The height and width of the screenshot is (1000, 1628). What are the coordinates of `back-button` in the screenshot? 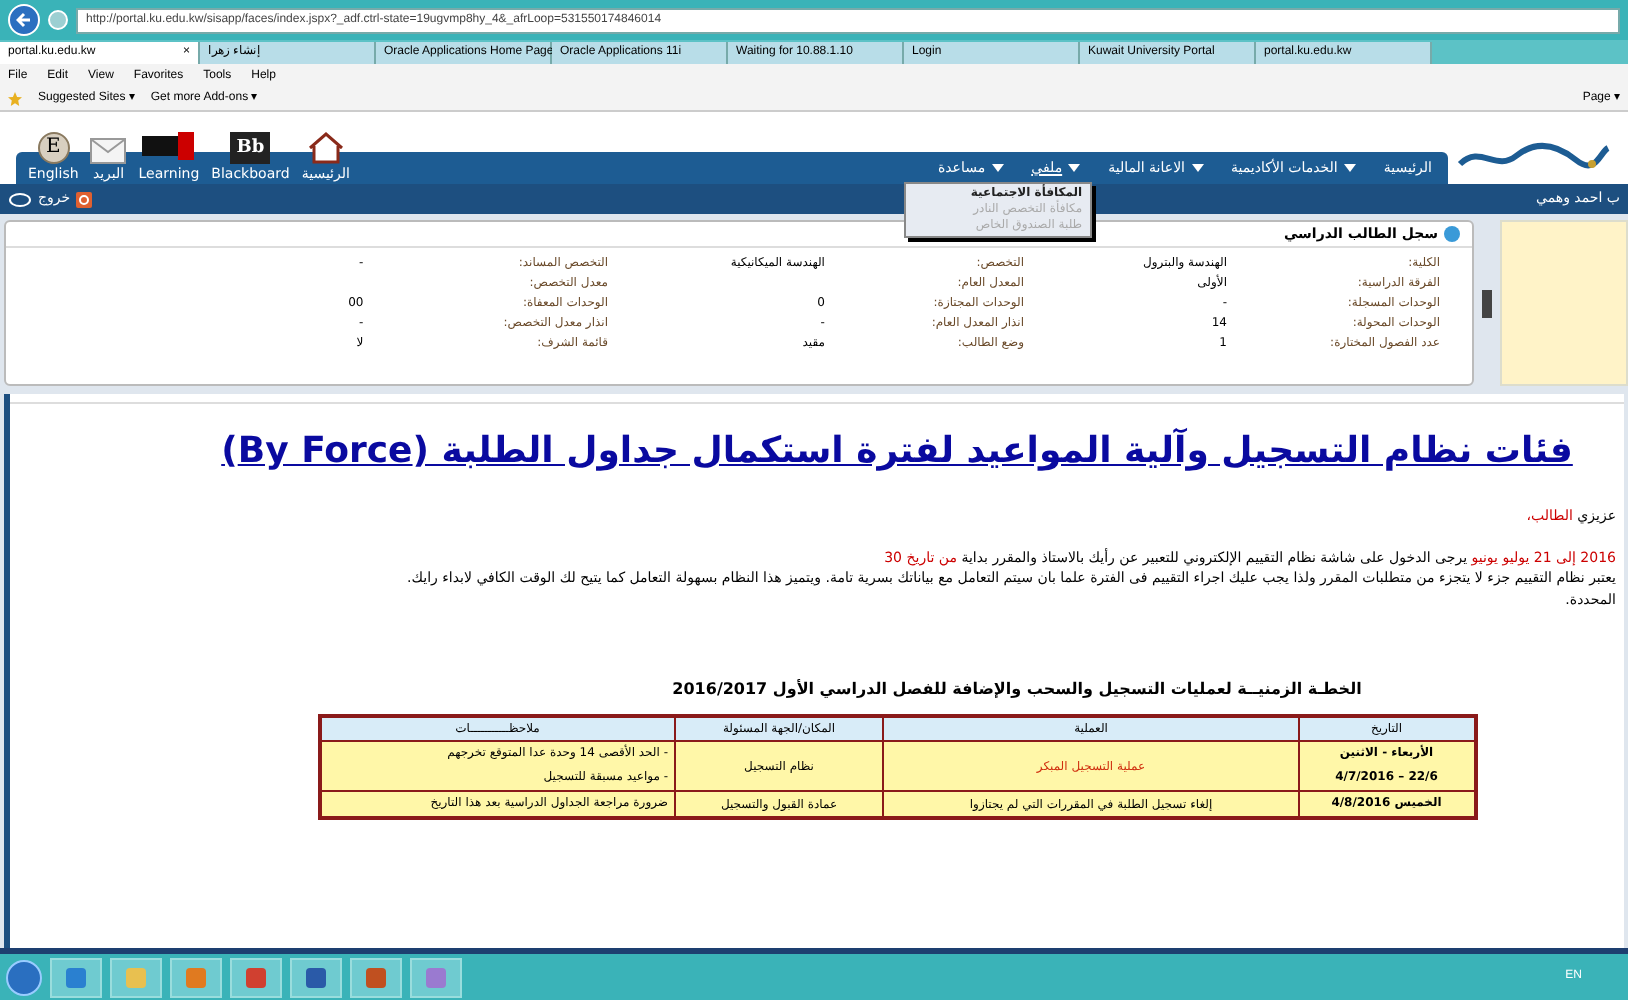 It's located at (24, 20).